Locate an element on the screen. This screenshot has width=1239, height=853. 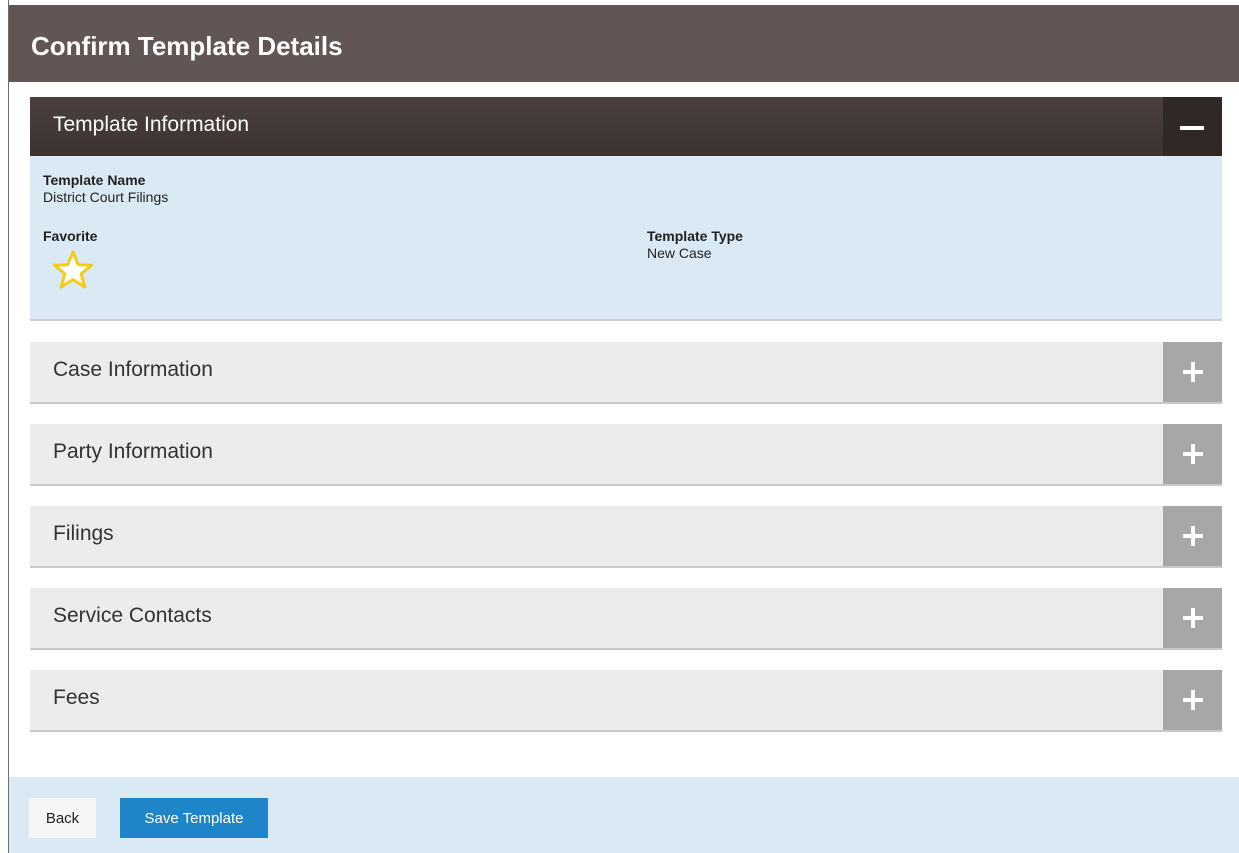
back-button: Back is located at coordinates (62, 818).